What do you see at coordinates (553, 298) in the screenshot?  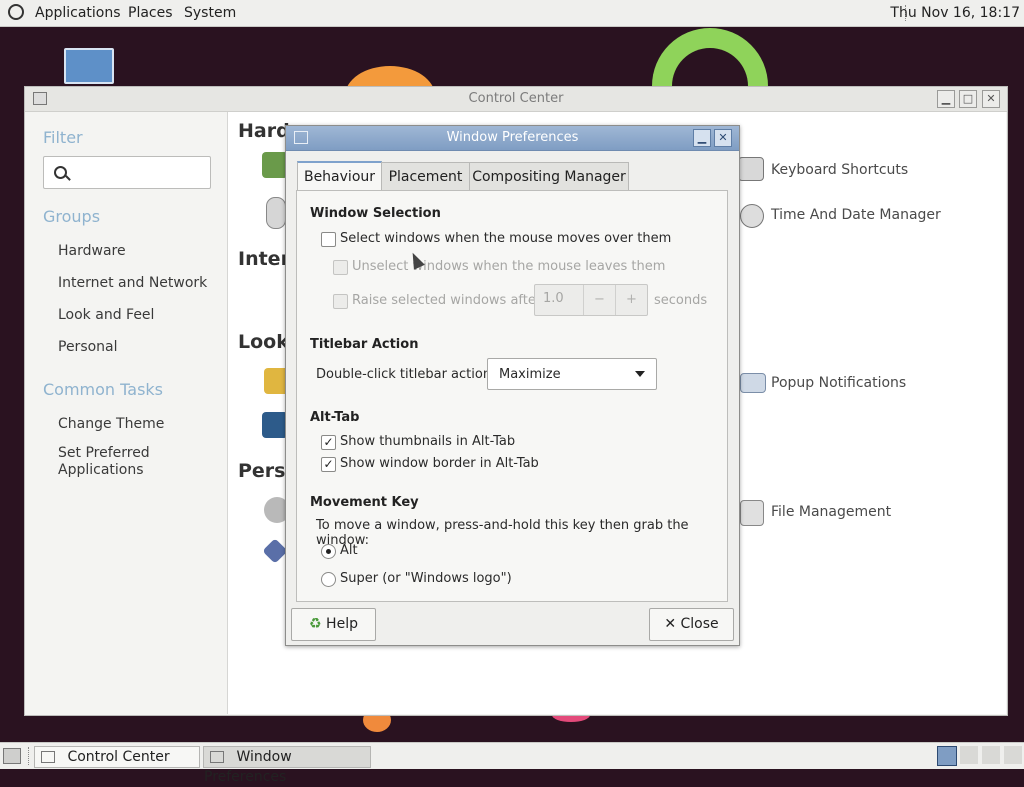 I see `raise-delay-value: 1.0` at bounding box center [553, 298].